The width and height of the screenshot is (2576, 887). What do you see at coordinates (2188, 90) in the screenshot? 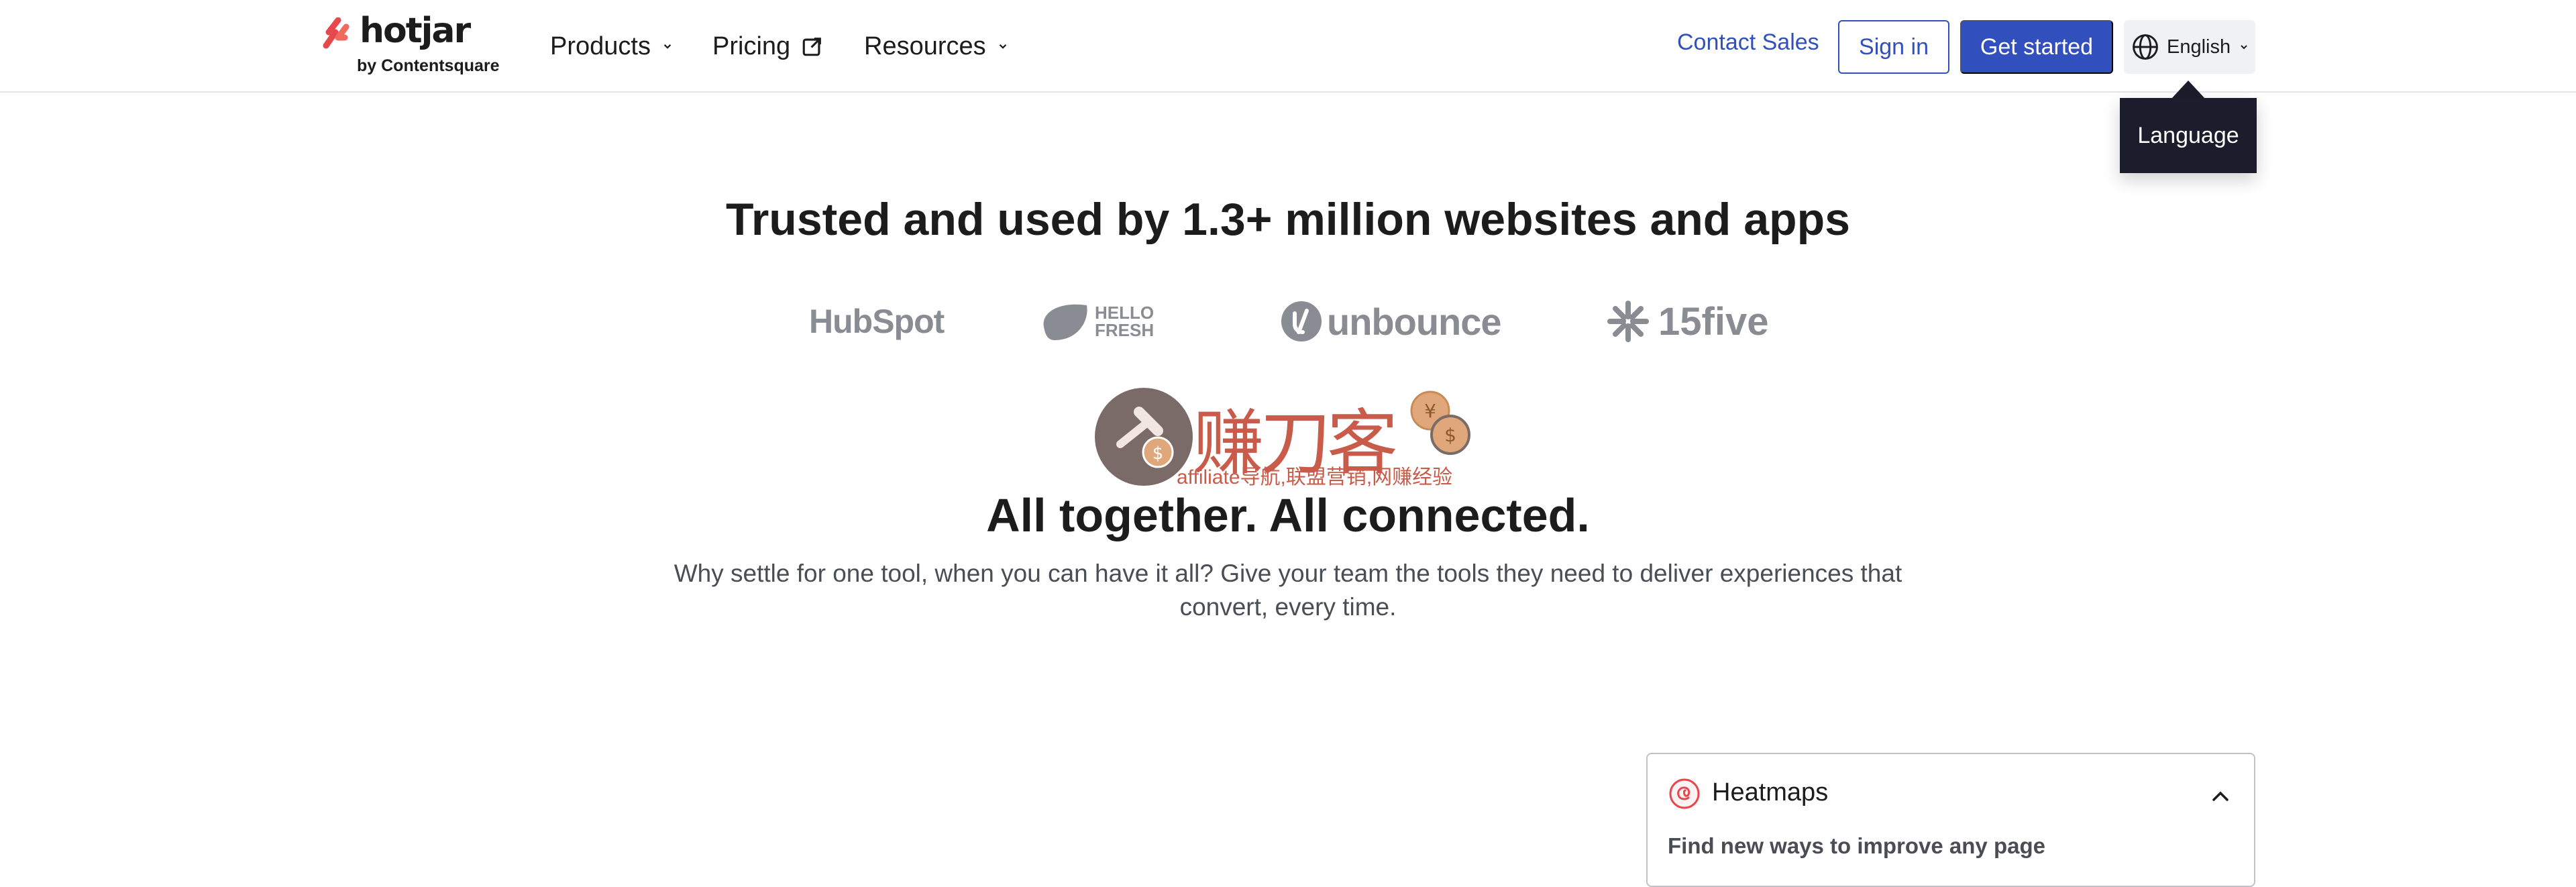
I see `tooltip-arrow` at bounding box center [2188, 90].